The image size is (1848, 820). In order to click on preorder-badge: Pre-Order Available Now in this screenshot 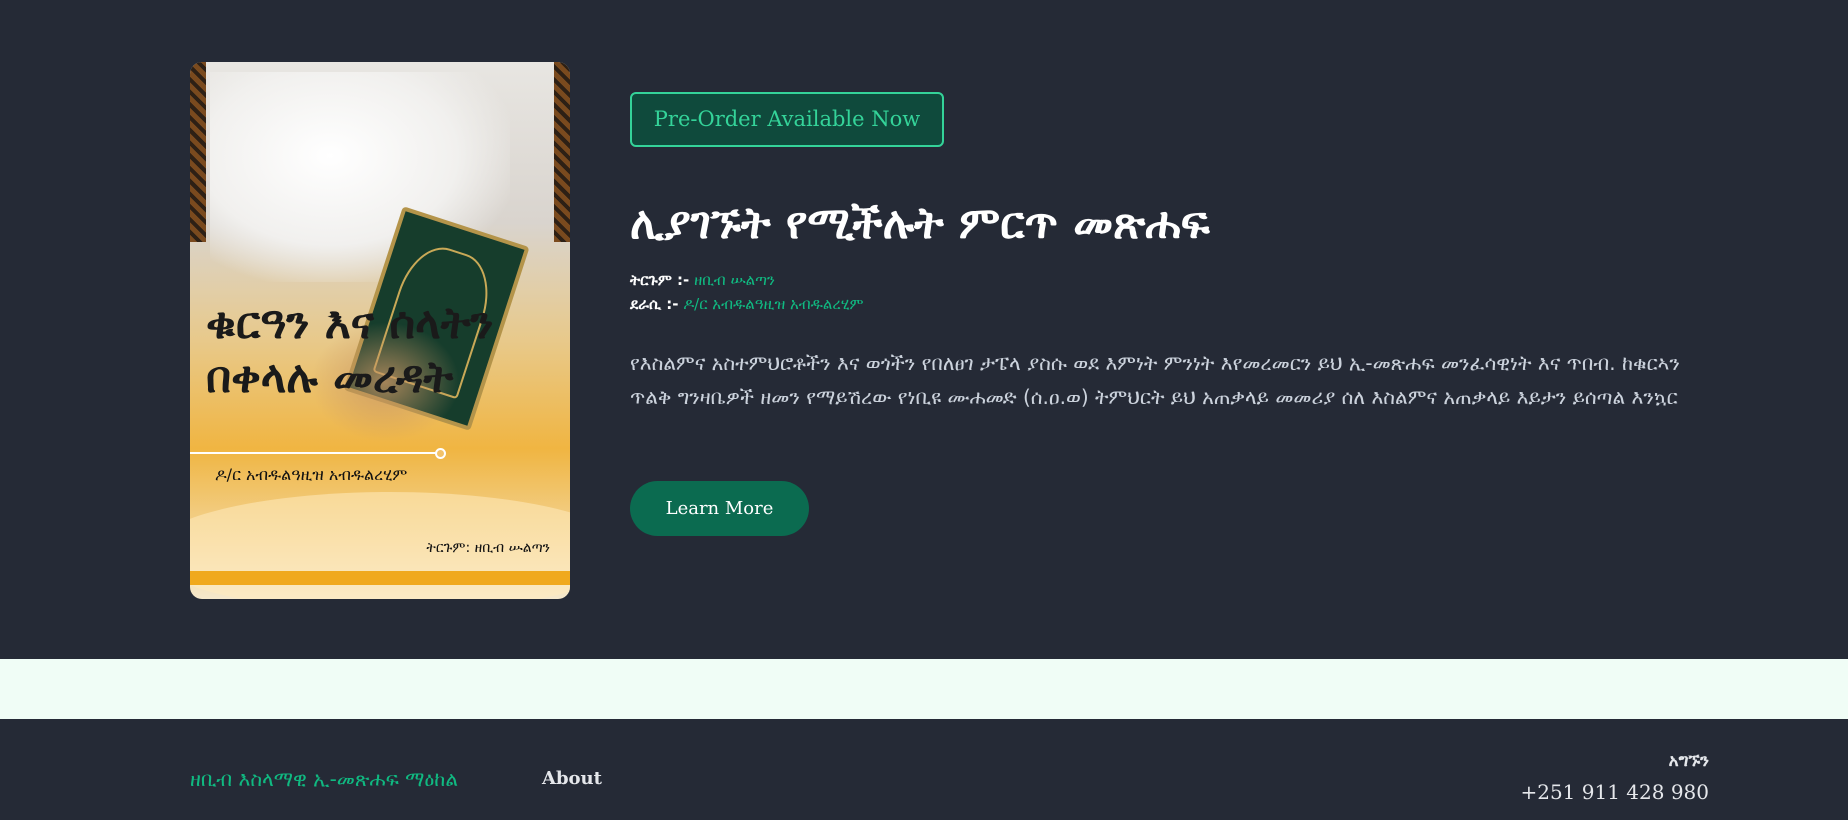, I will do `click(787, 119)`.